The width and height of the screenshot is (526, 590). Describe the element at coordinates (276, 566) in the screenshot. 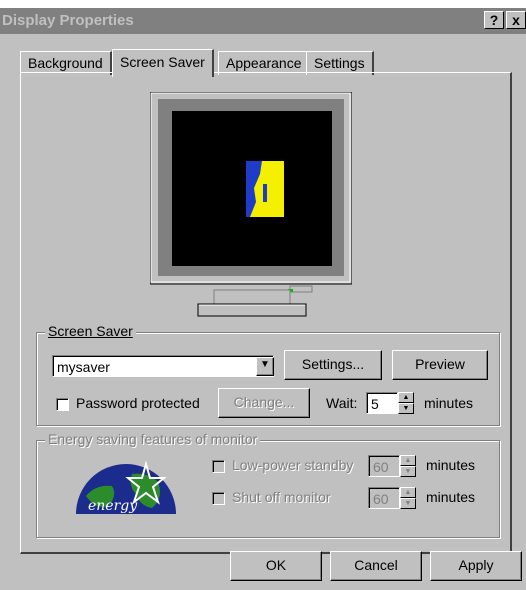

I see `ok-button: OK` at that location.